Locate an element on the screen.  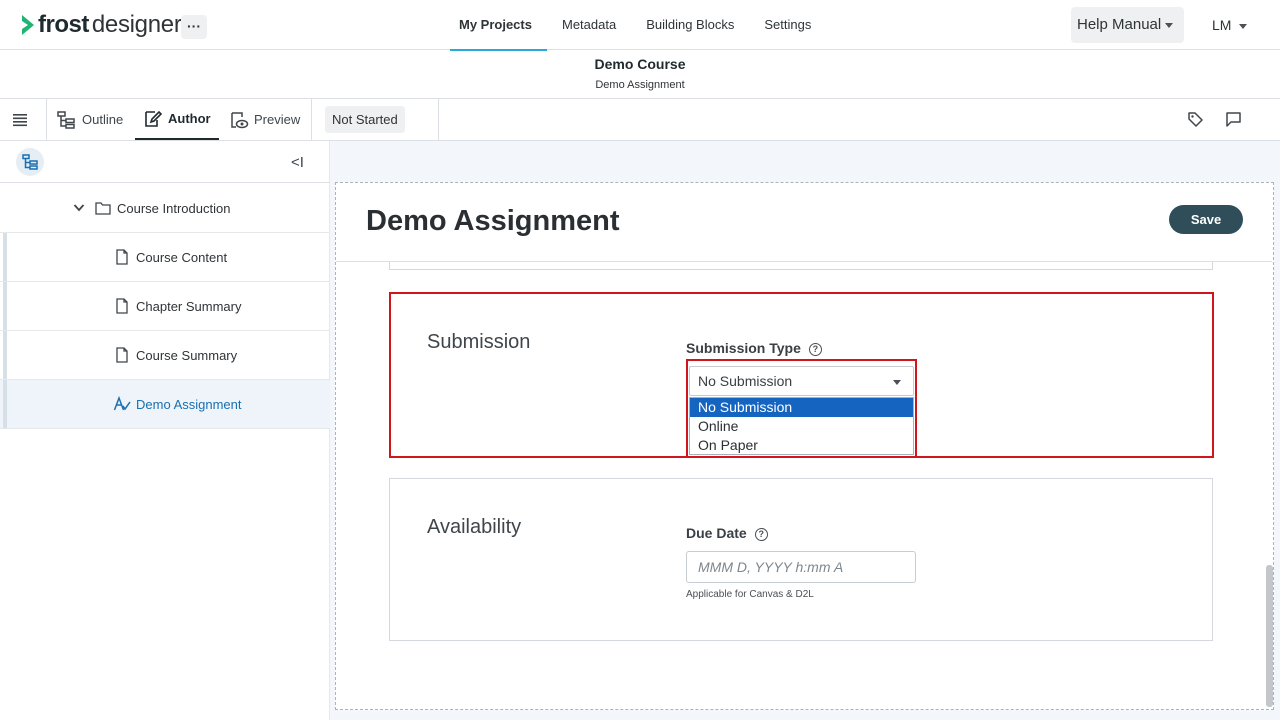
hamburger-menu-button is located at coordinates (29, 119).